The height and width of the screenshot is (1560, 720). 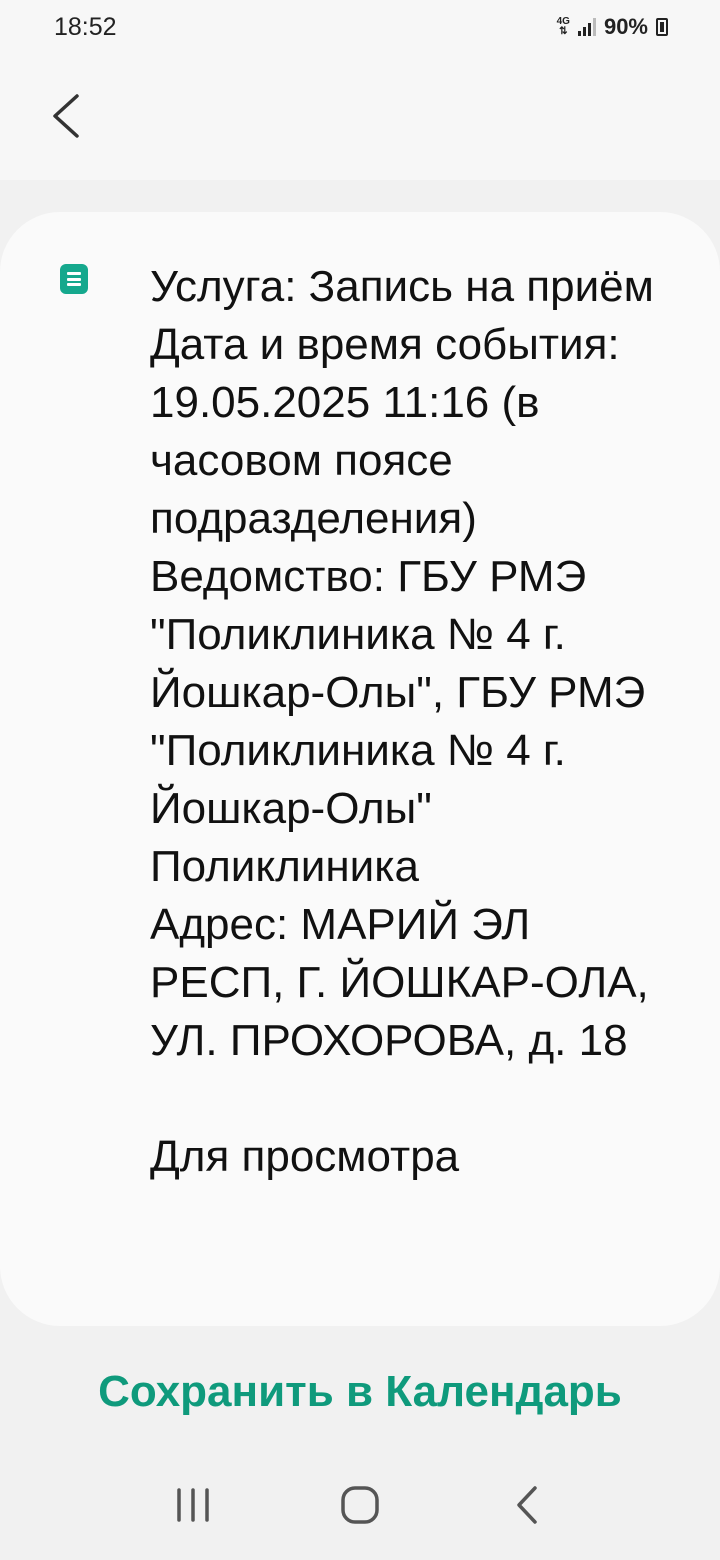 I want to click on status-bar: 18:52 4G ⇅ 90%, so click(x=360, y=28).